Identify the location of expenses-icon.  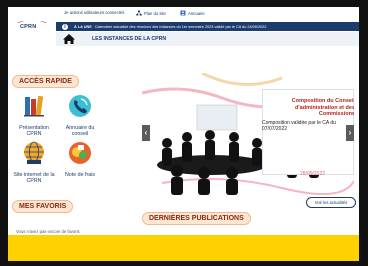
(80, 153).